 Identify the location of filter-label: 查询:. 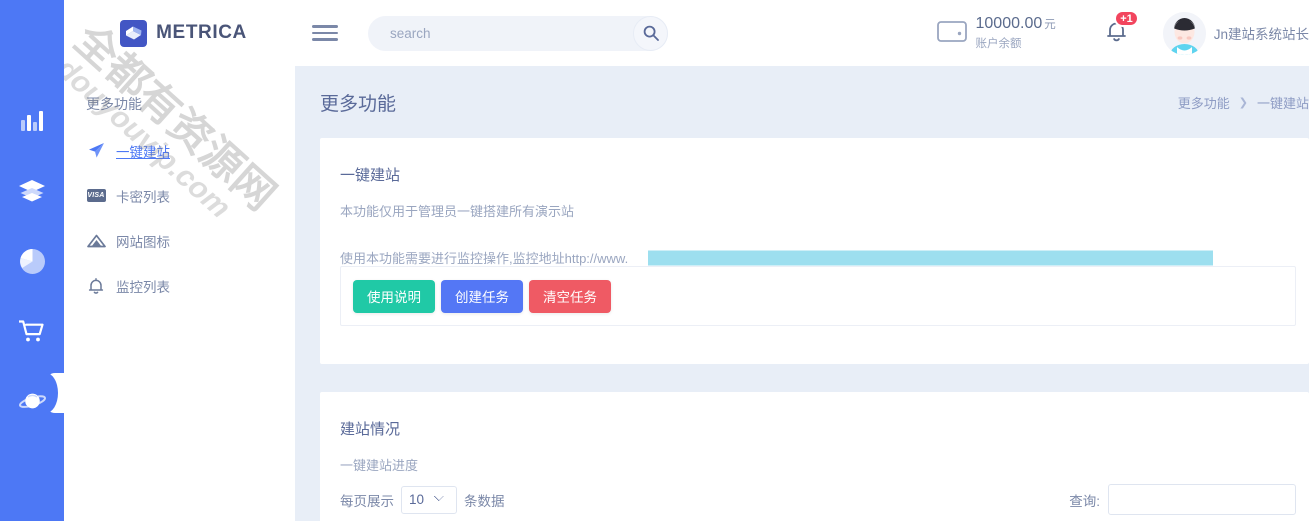
(1084, 501).